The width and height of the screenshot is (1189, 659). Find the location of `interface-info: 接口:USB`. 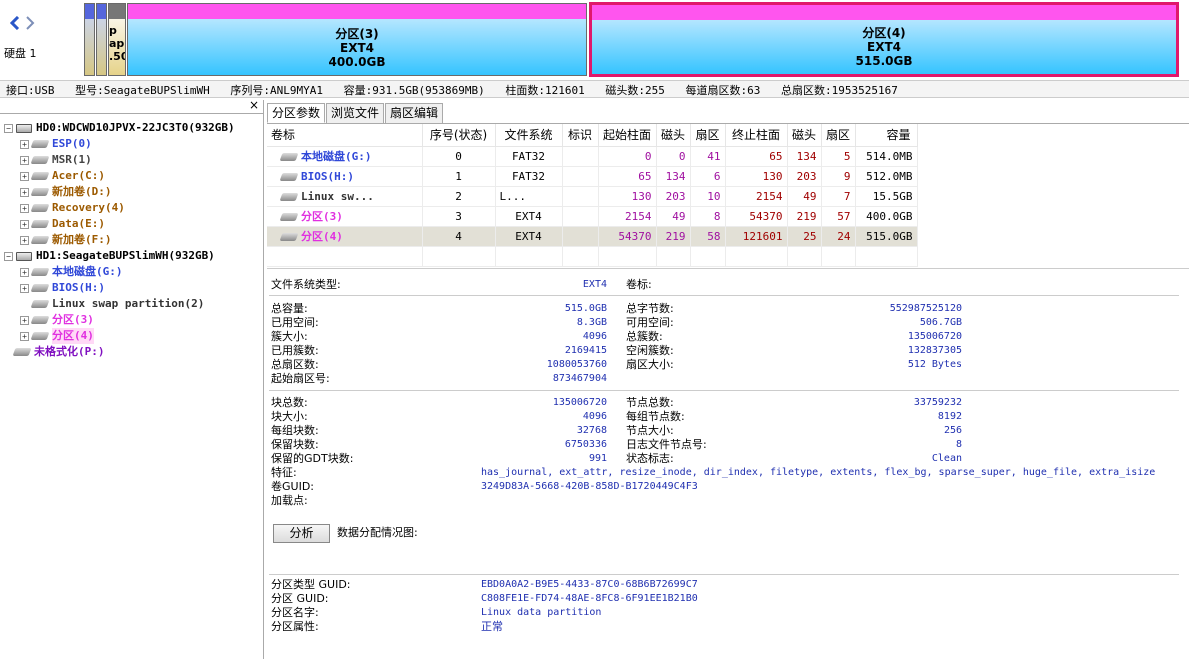

interface-info: 接口:USB is located at coordinates (30, 90).